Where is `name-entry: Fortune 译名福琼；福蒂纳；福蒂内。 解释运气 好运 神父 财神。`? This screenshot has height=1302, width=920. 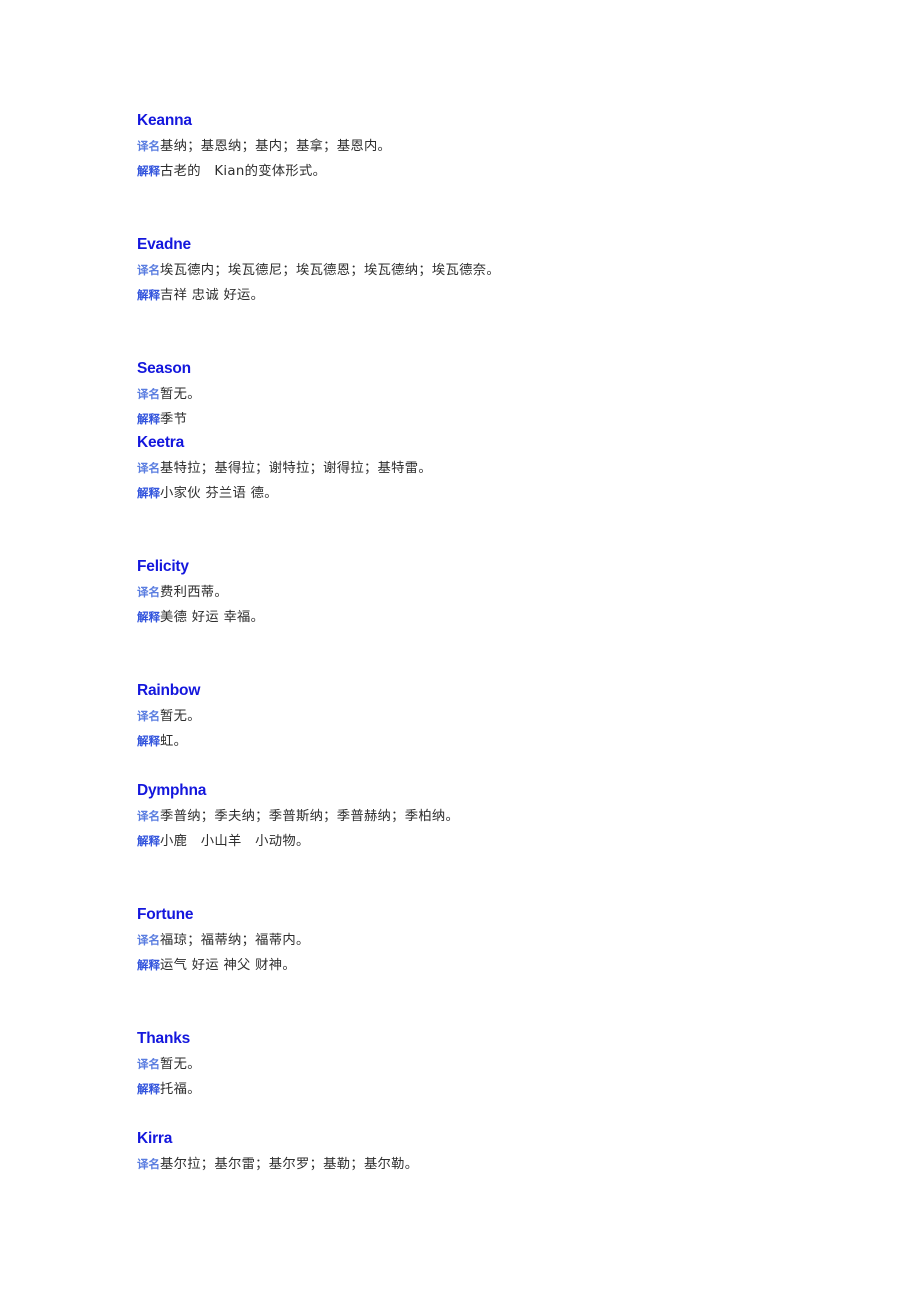 name-entry: Fortune 译名福琼；福蒂纳；福蒂内。 解释运气 好运 神父 财神。 is located at coordinates (487, 941).